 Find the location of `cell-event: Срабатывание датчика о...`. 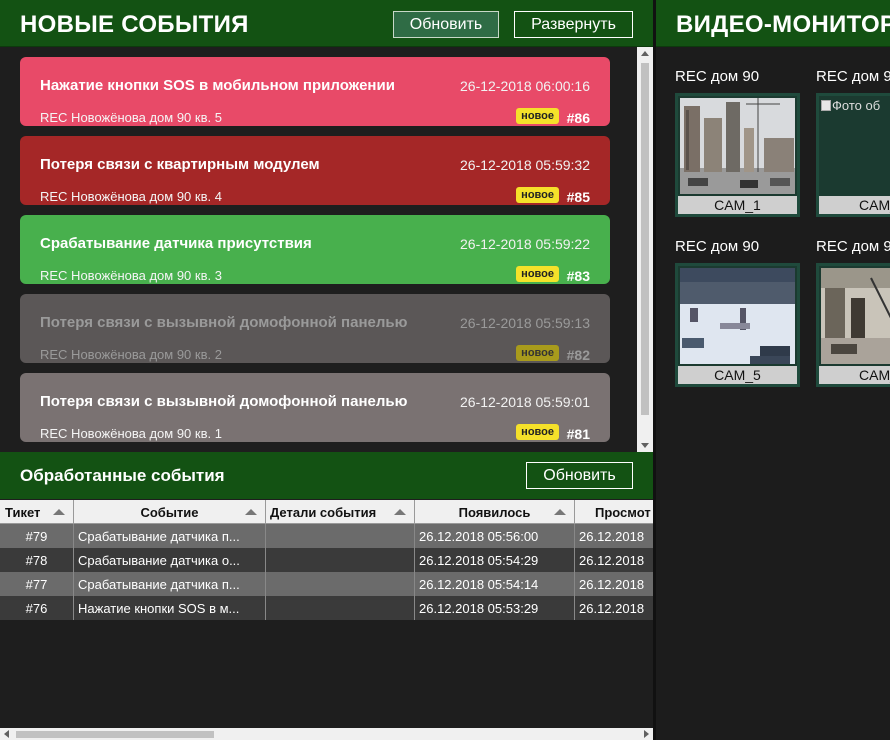

cell-event: Срабатывание датчика о... is located at coordinates (170, 560).